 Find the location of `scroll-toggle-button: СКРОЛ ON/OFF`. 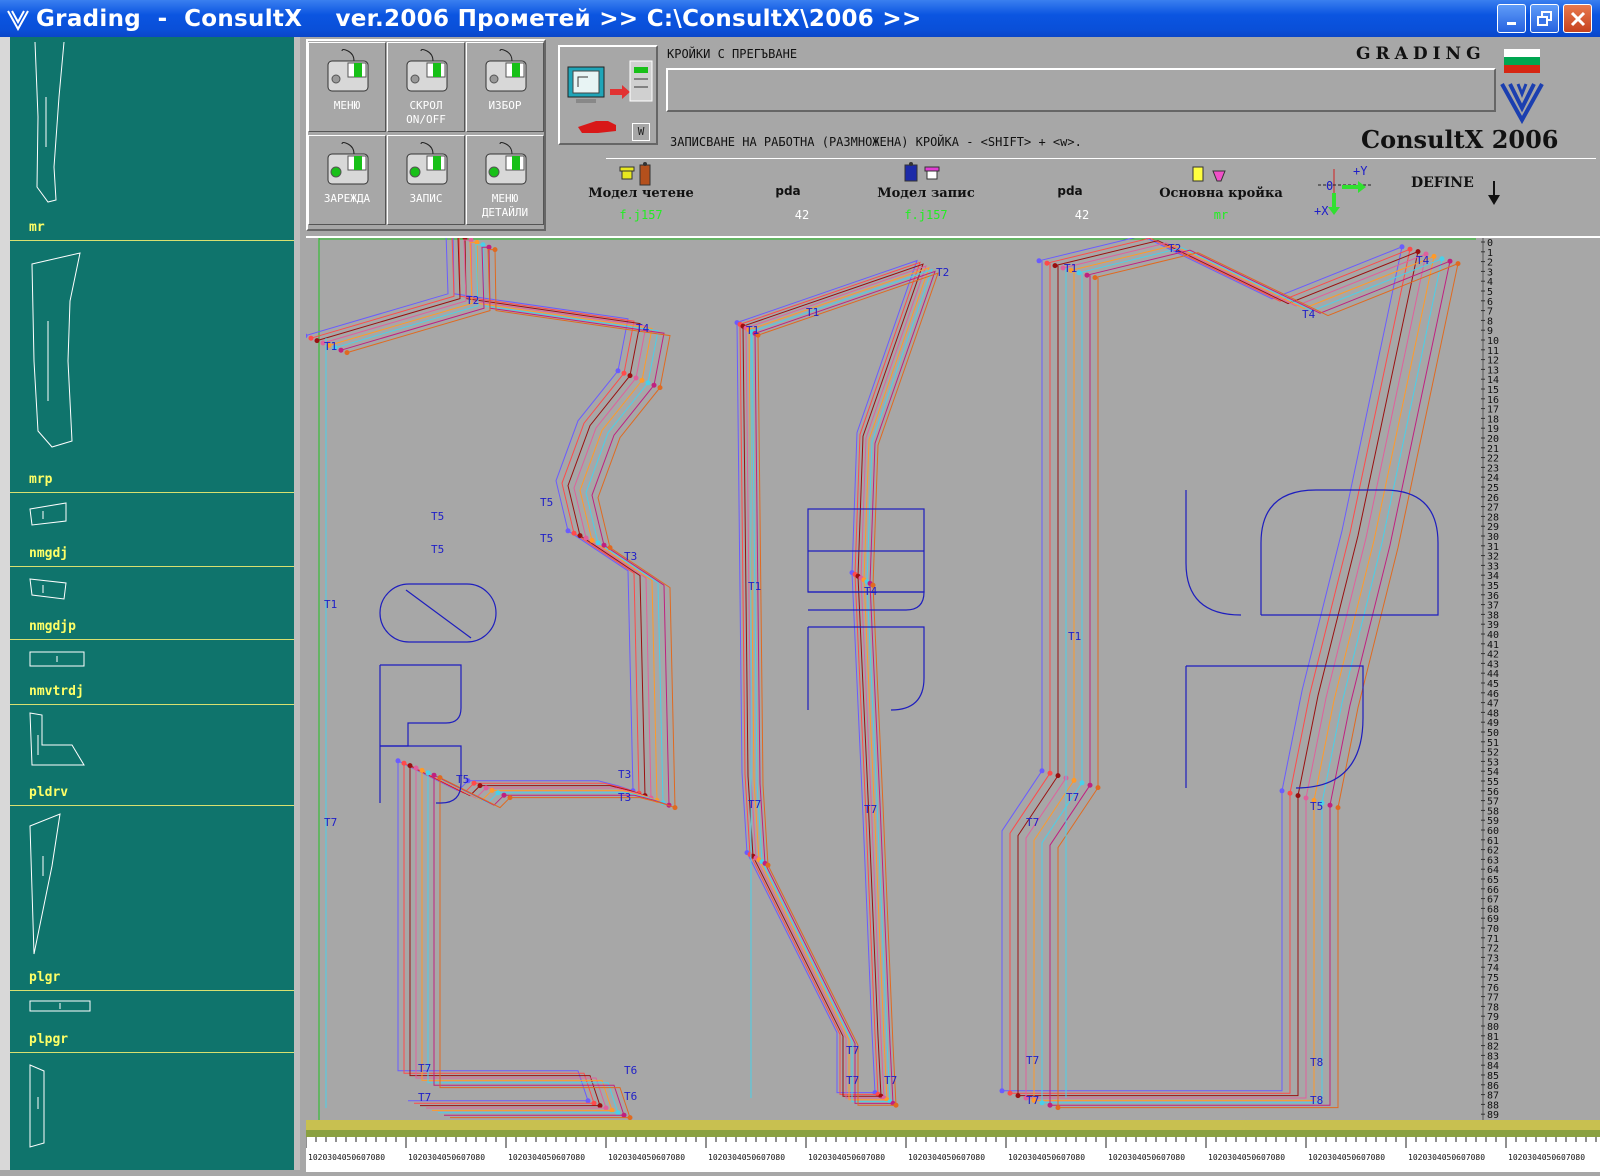

scroll-toggle-button: СКРОЛ ON/OFF is located at coordinates (426, 87).